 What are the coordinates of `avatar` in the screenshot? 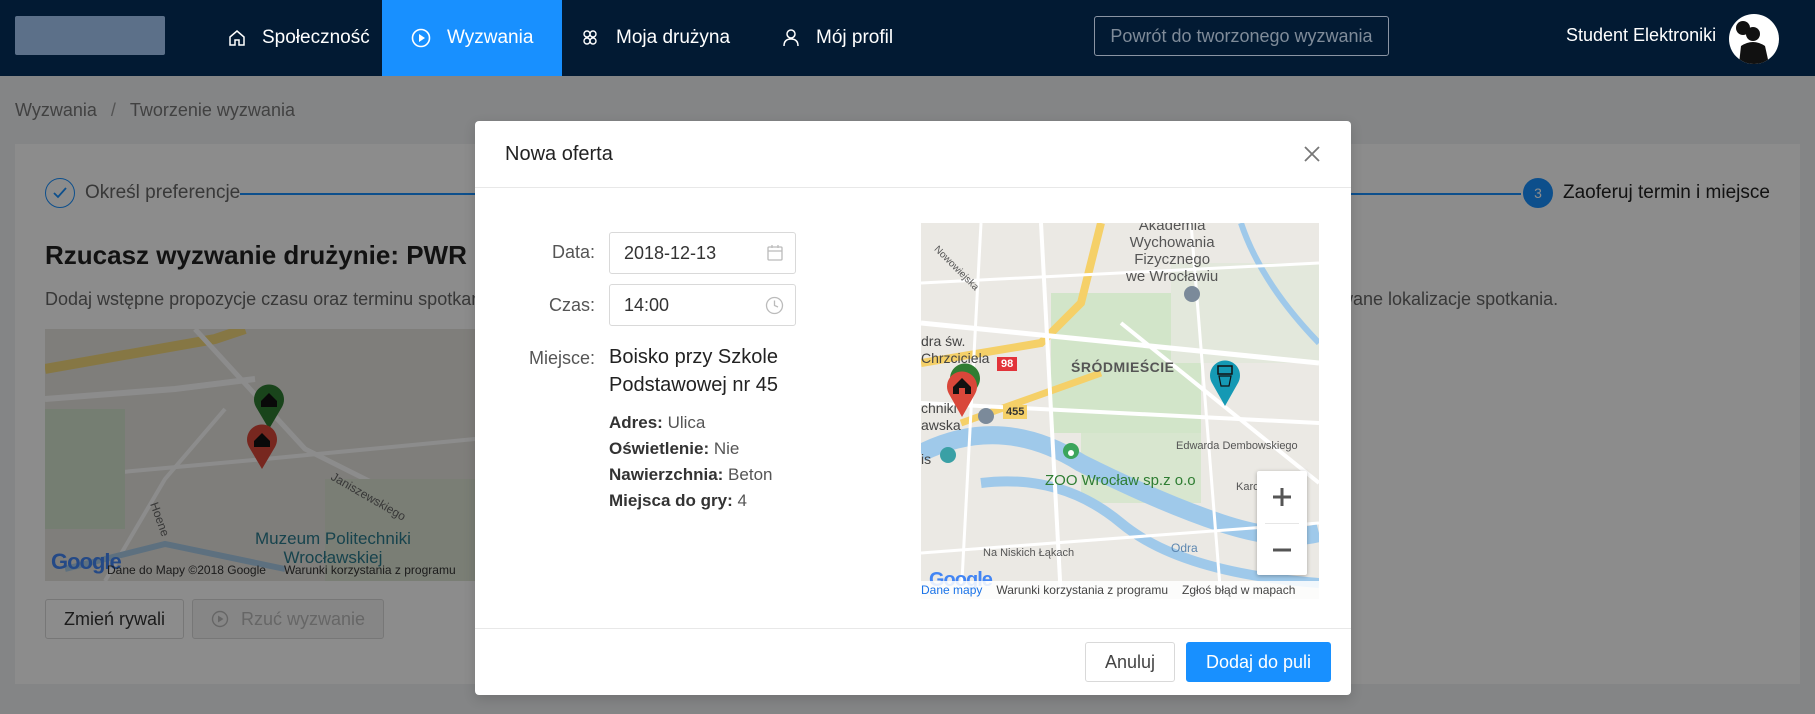 It's located at (1754, 39).